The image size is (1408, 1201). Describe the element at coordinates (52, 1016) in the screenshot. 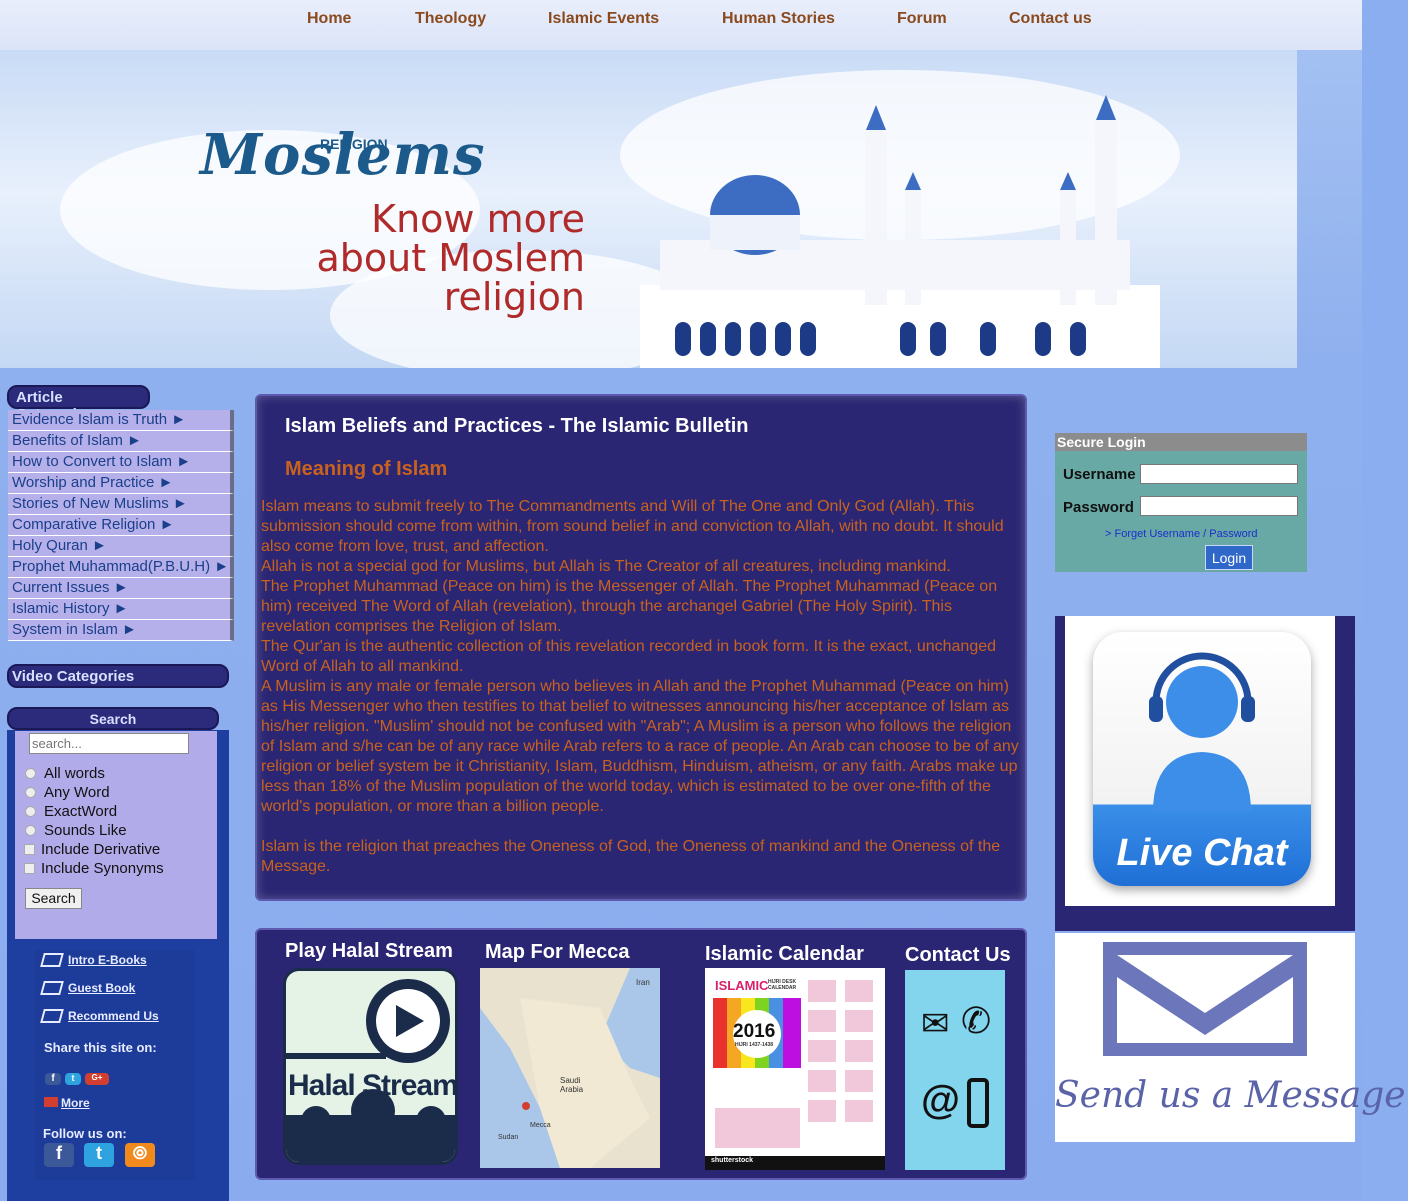

I see `recommend-icon` at that location.